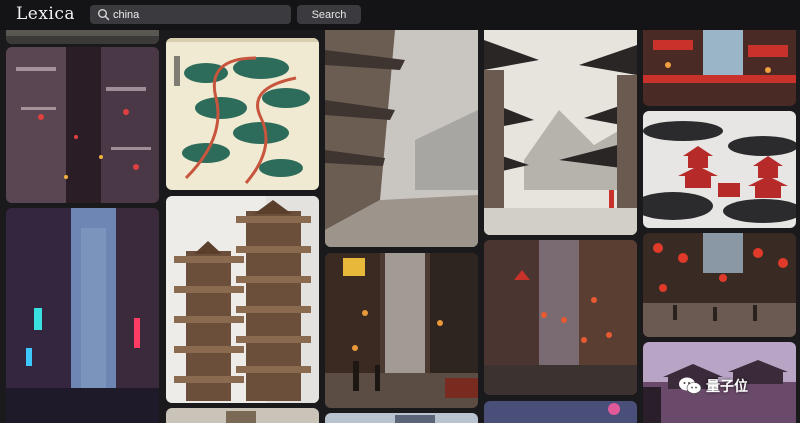  What do you see at coordinates (560, 317) in the screenshot?
I see `gallery-image-lantern-lit-old-town-street` at bounding box center [560, 317].